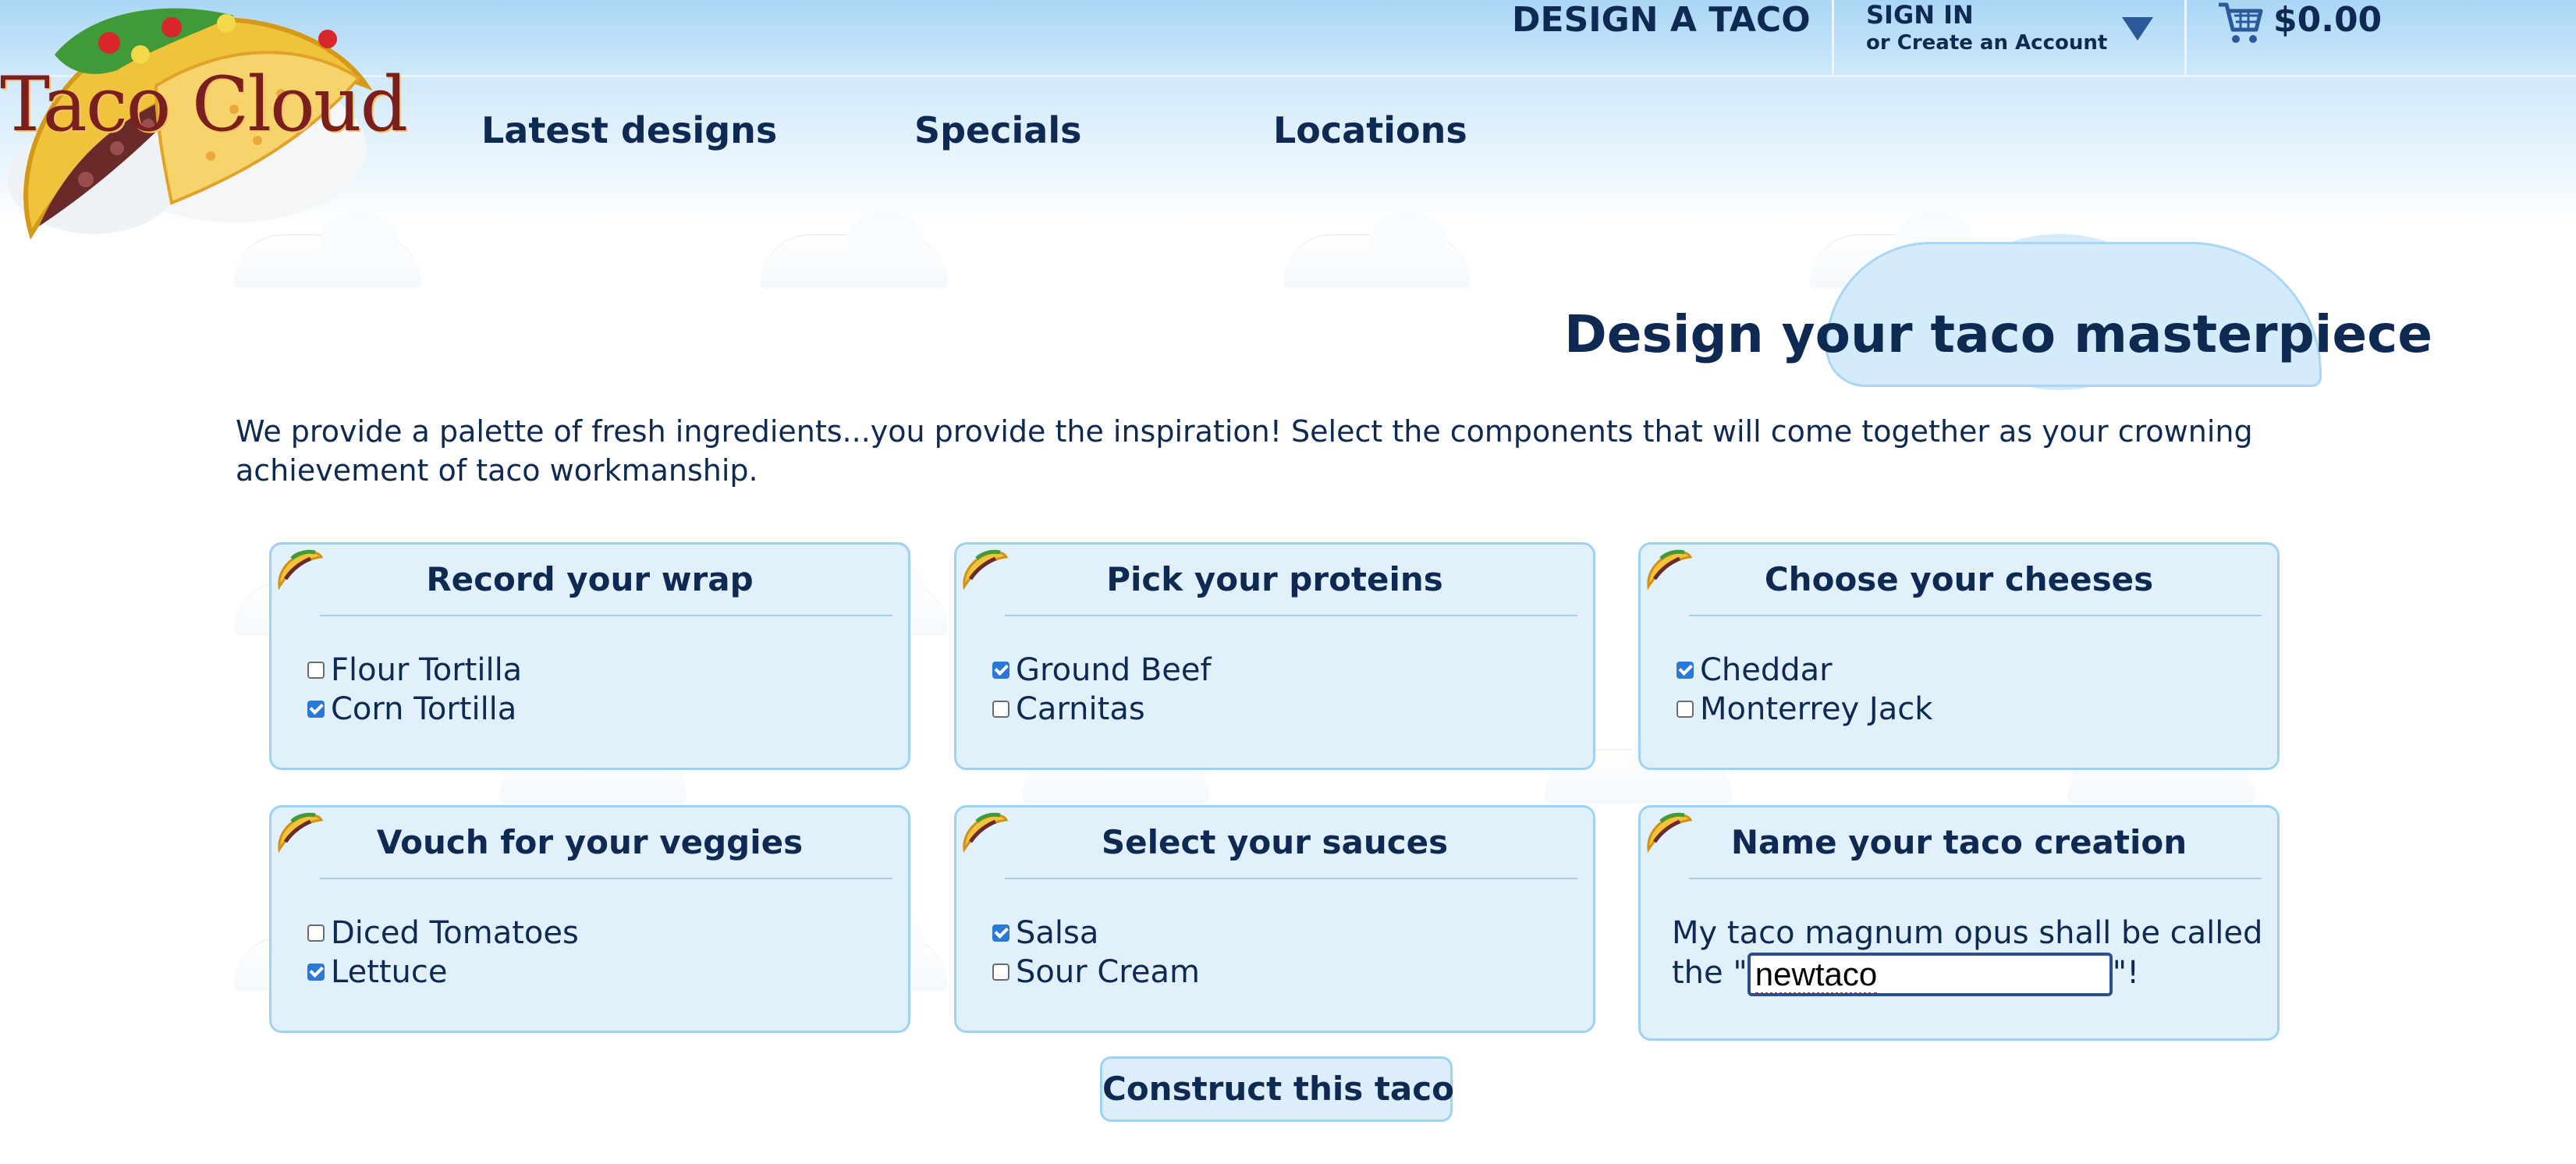 The image size is (2576, 1164). What do you see at coordinates (1816, 709) in the screenshot?
I see `ingredient-label: Monterrey Jack` at bounding box center [1816, 709].